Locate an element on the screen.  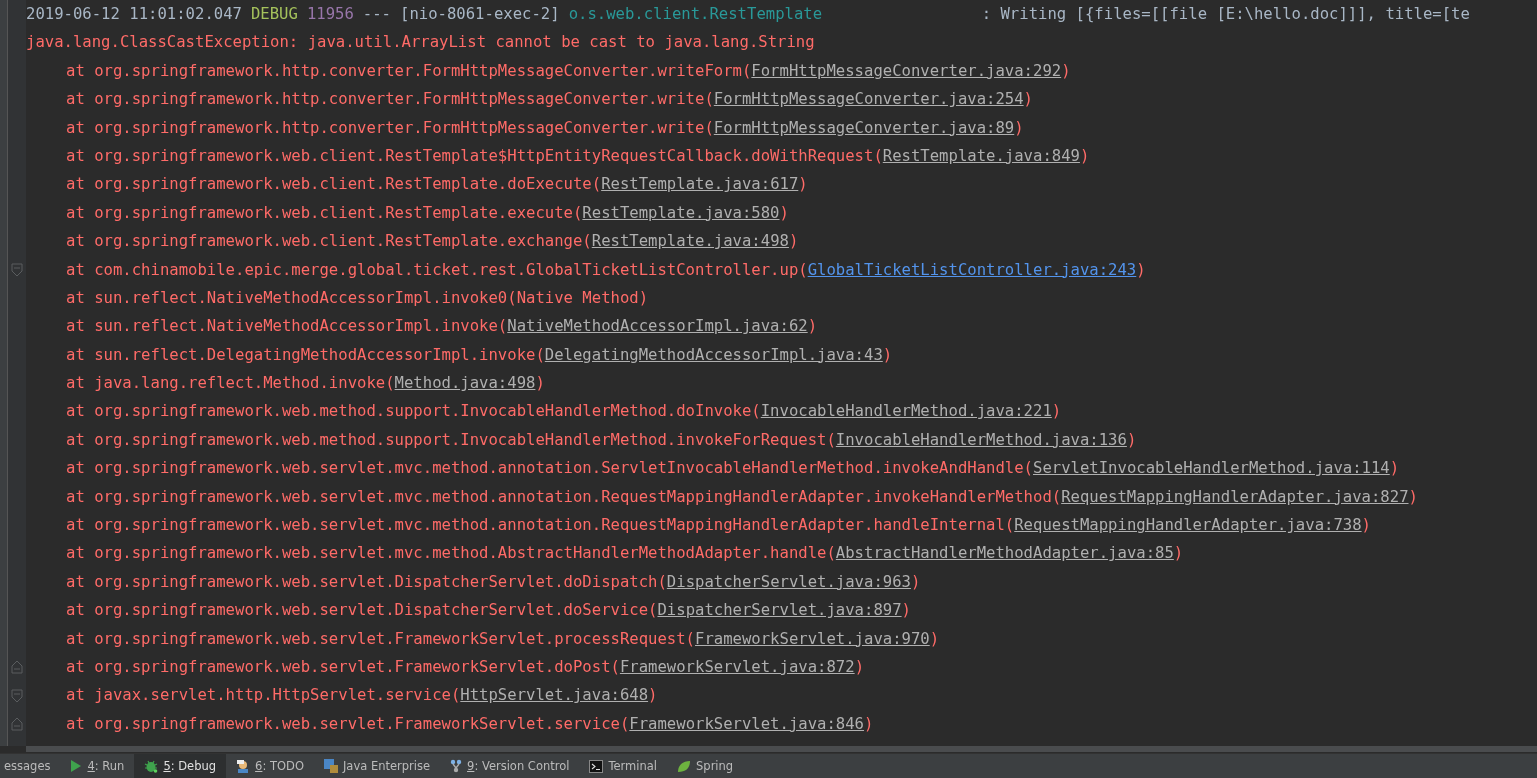
stack-frame: at org.springframework.web.method.support.InvocableHandlerMethod.doInvoke(InvocableHandlerMethod.java:221) is located at coordinates (564, 411).